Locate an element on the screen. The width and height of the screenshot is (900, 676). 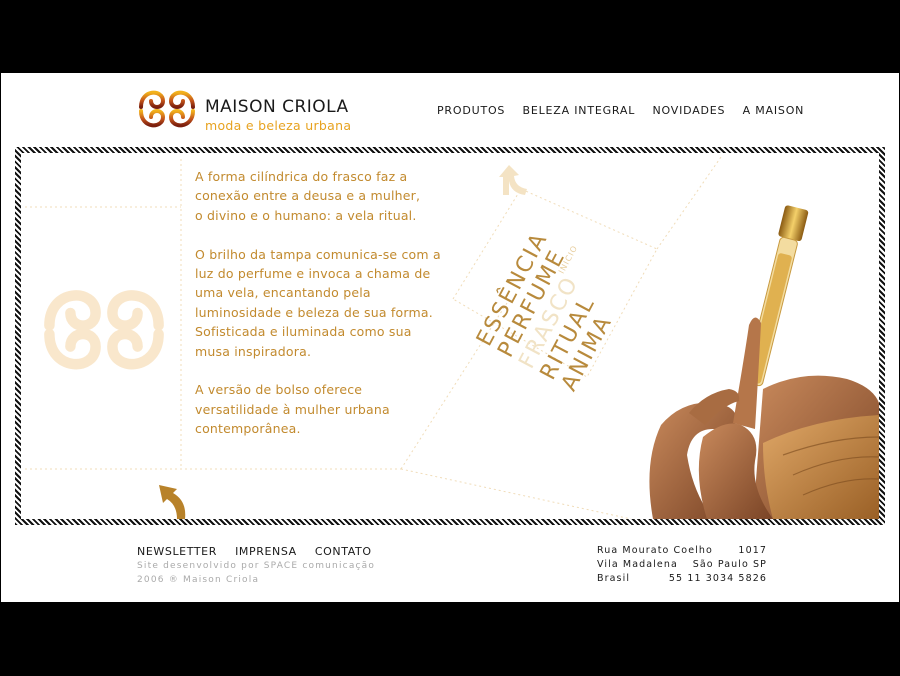
nav-item-beleza-integral: BELEZA INTEGRAL is located at coordinates (579, 110).